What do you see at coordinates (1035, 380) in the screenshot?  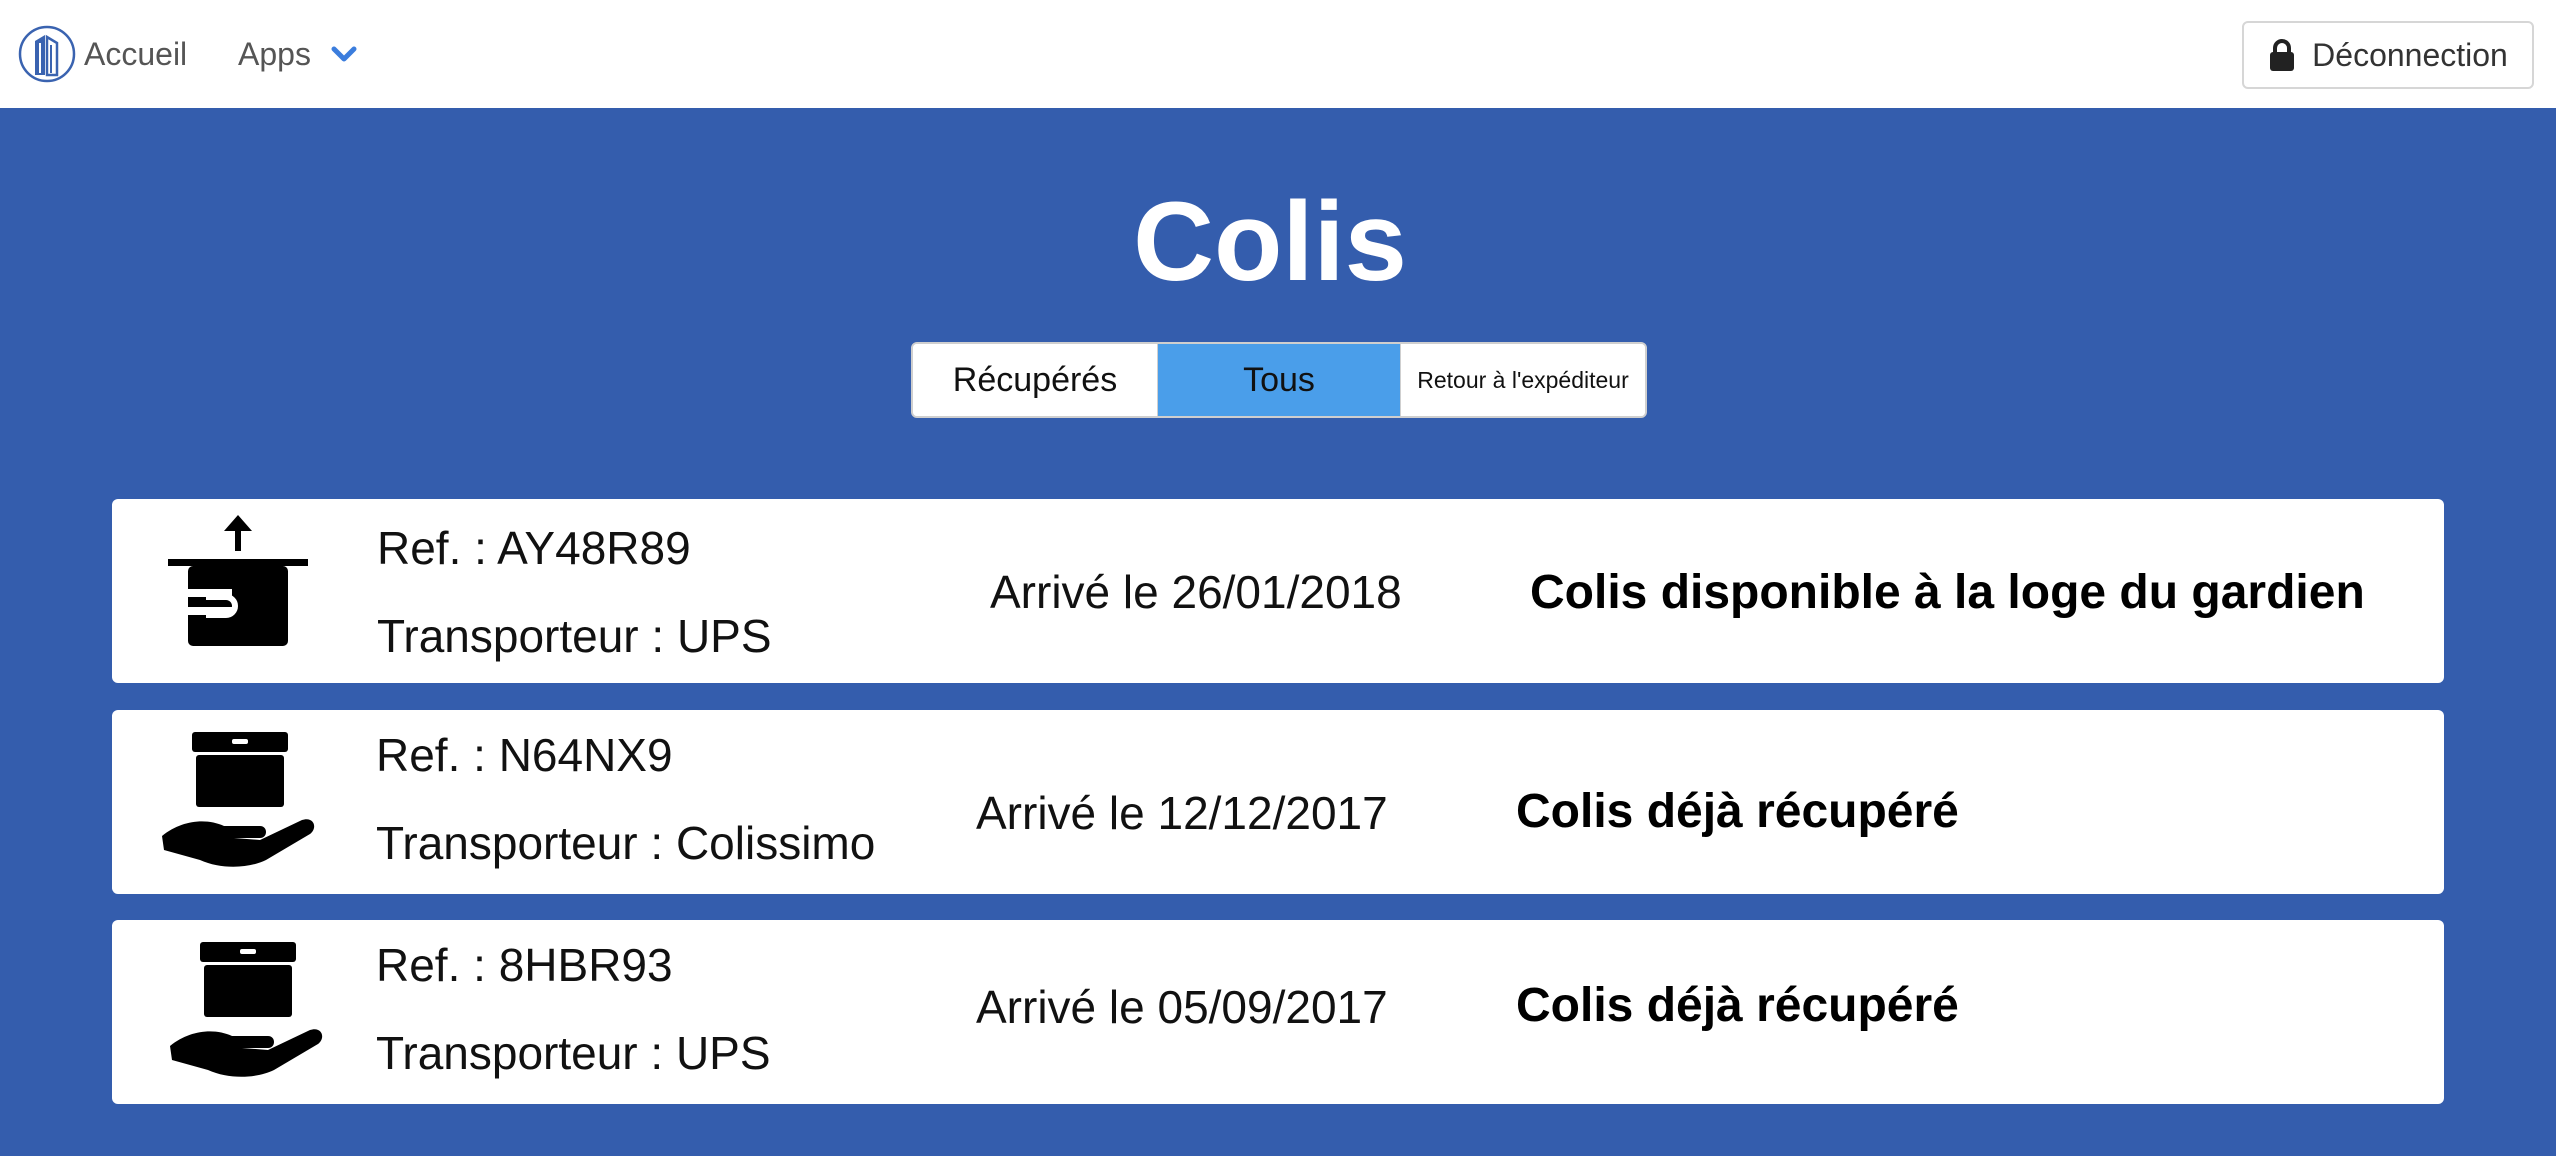 I see `tab-recuperes: Récupérés` at bounding box center [1035, 380].